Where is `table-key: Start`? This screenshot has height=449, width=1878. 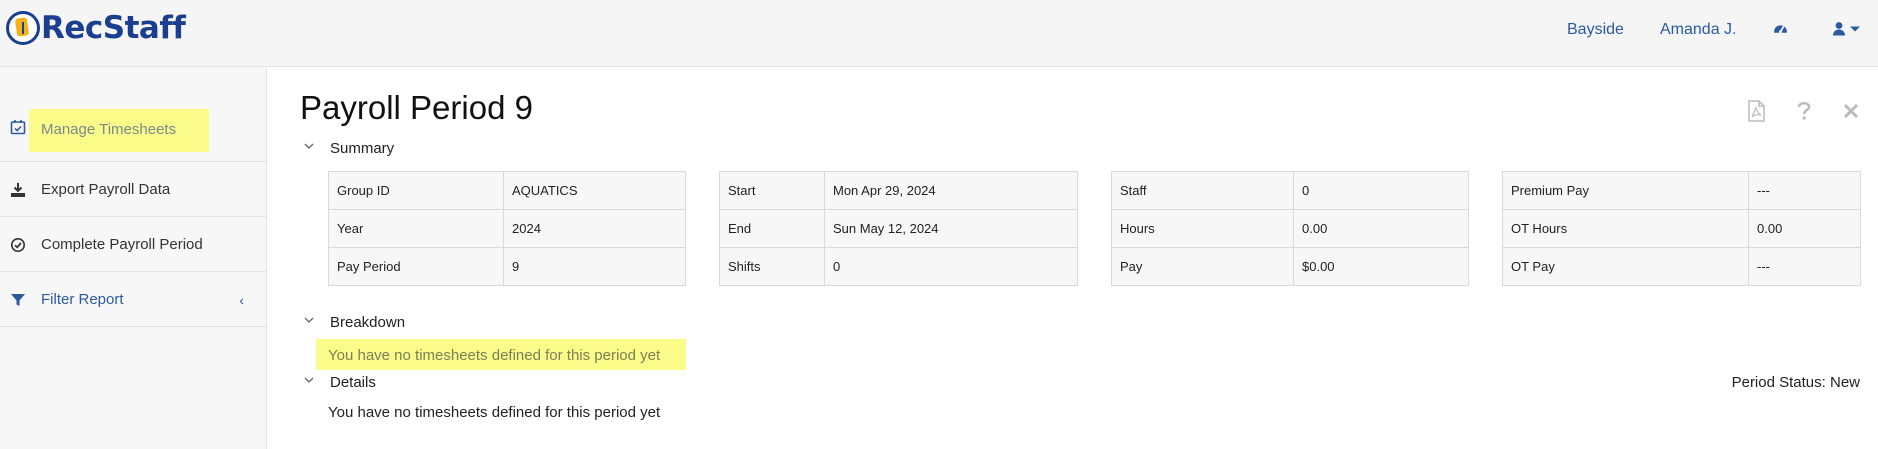 table-key: Start is located at coordinates (772, 190).